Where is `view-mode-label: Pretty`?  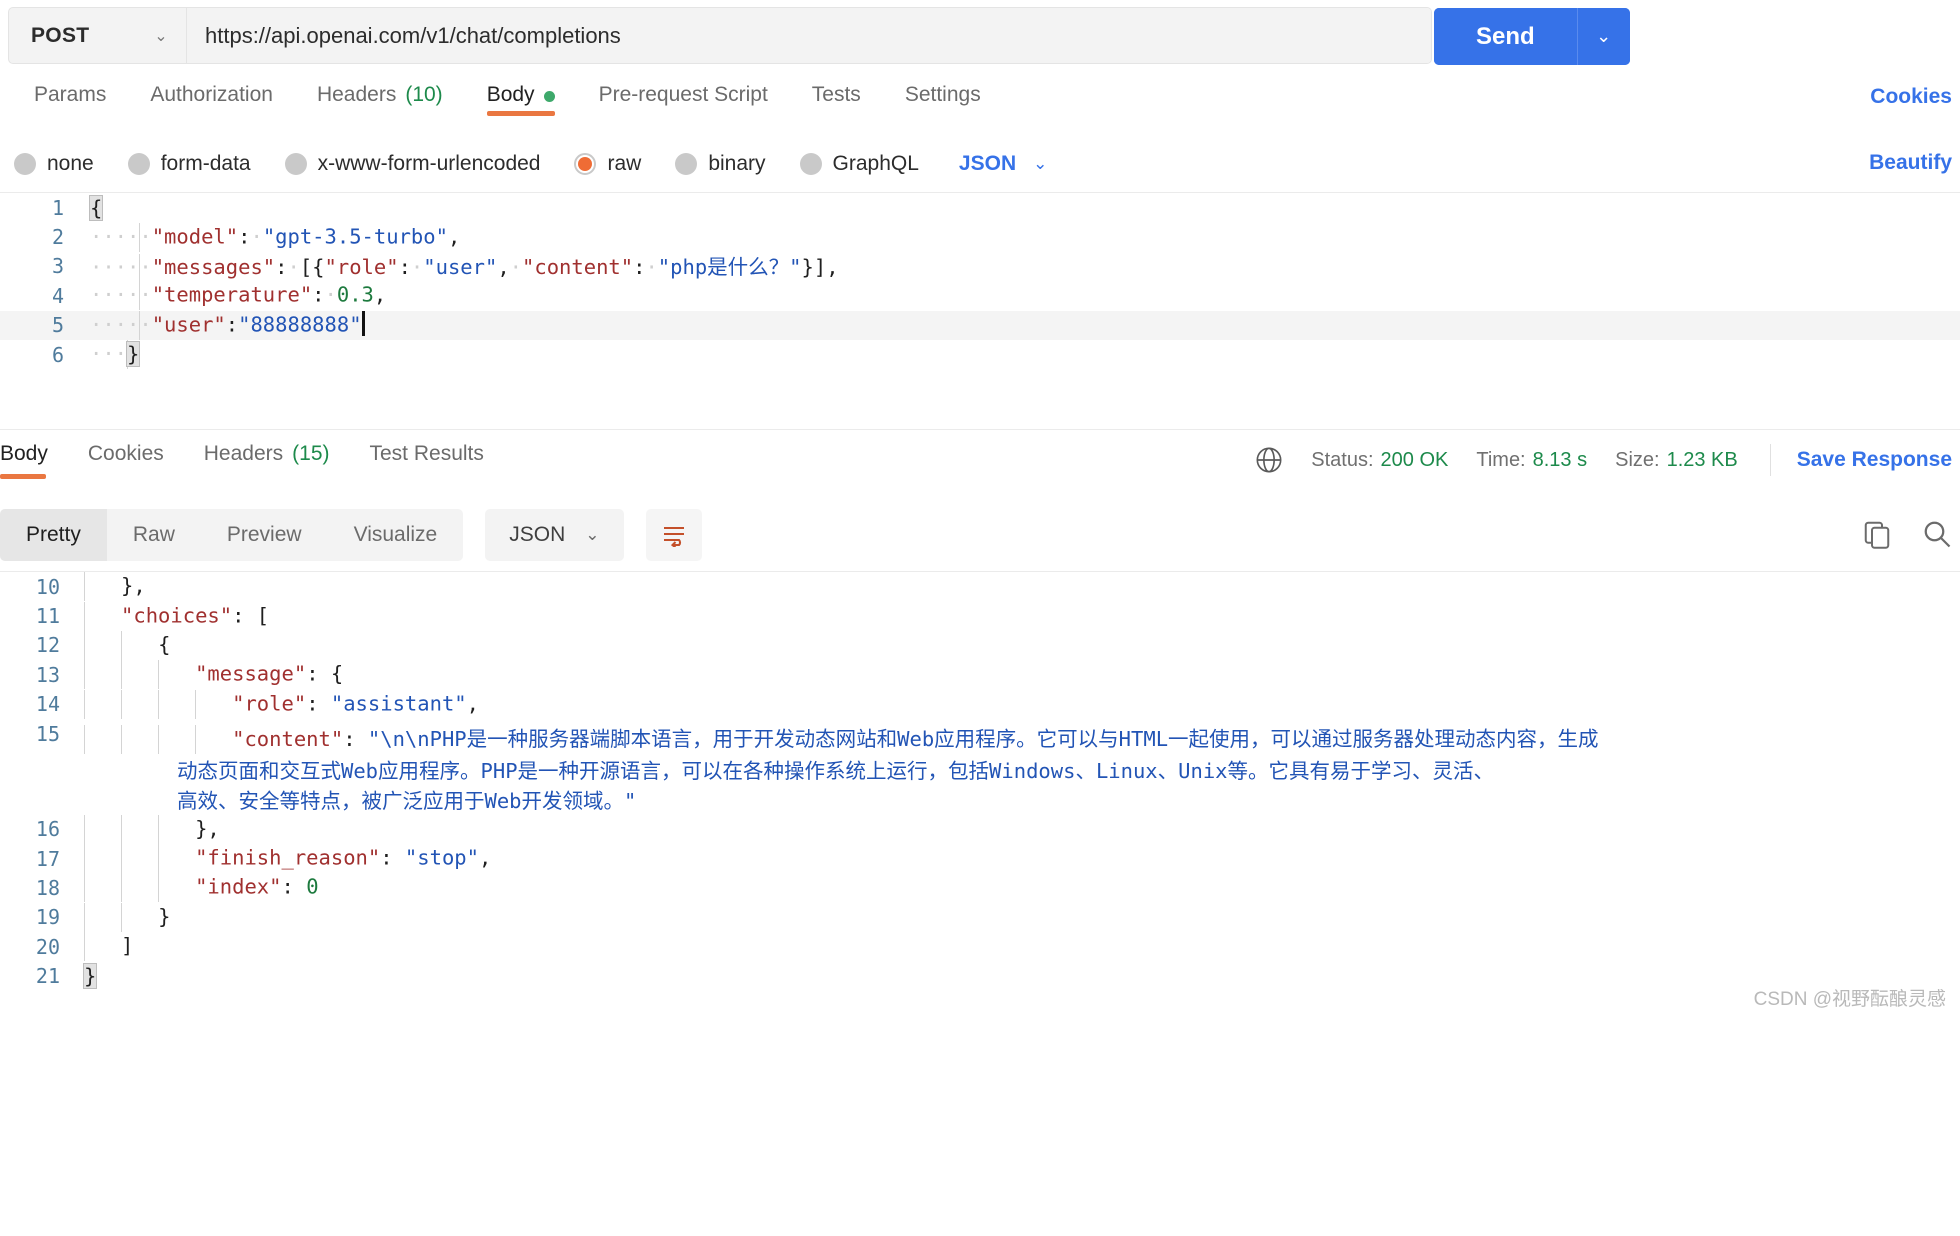 view-mode-label: Pretty is located at coordinates (53, 534).